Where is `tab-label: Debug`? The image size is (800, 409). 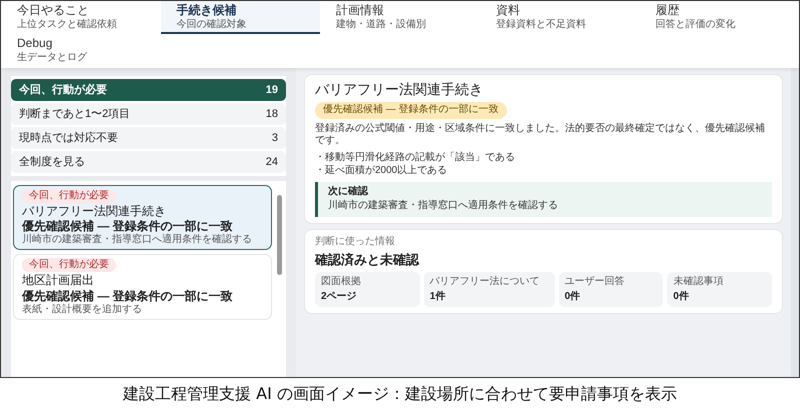 tab-label: Debug is located at coordinates (35, 44).